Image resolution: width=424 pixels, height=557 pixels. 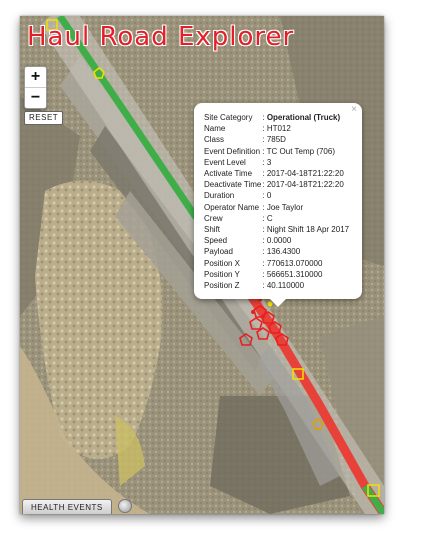 What do you see at coordinates (222, 286) in the screenshot?
I see `detail-label: Position Z` at bounding box center [222, 286].